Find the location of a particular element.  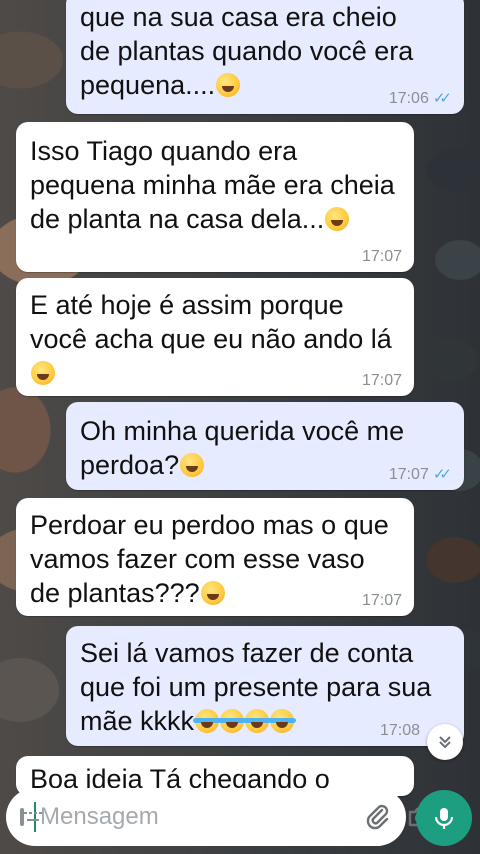

message-line: você acha que eu não ando lá is located at coordinates (211, 339).